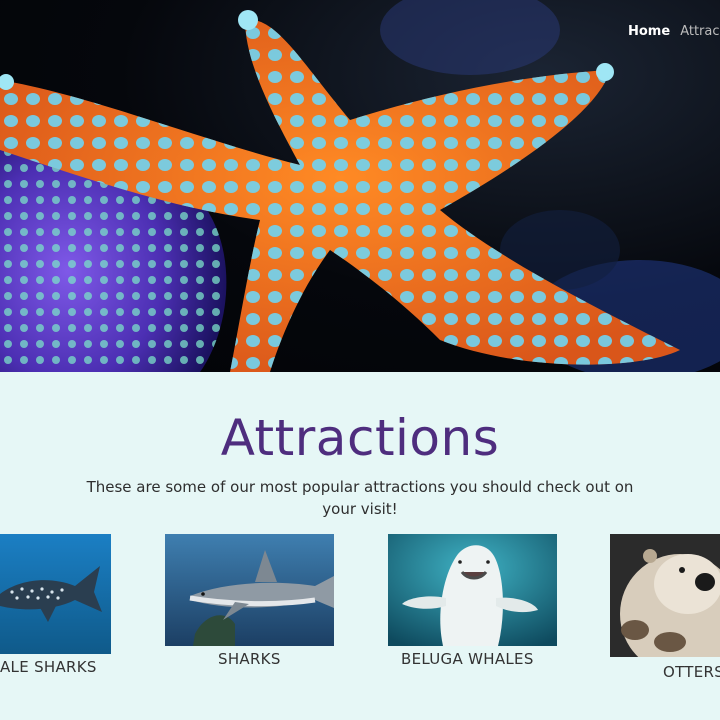 The image size is (720, 720). I want to click on shark-image, so click(249, 590).